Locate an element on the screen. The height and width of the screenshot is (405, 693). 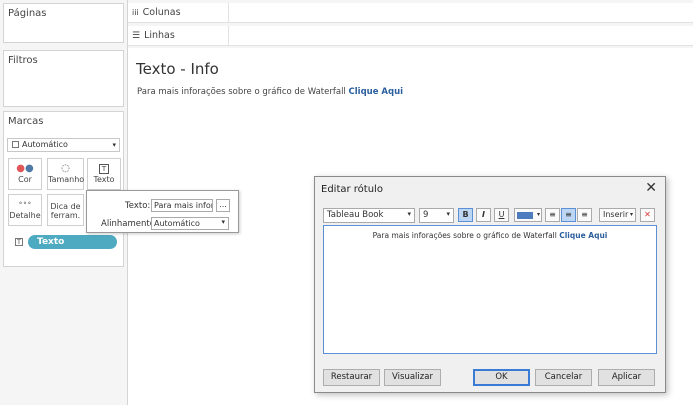
bold-button: B is located at coordinates (465, 215).